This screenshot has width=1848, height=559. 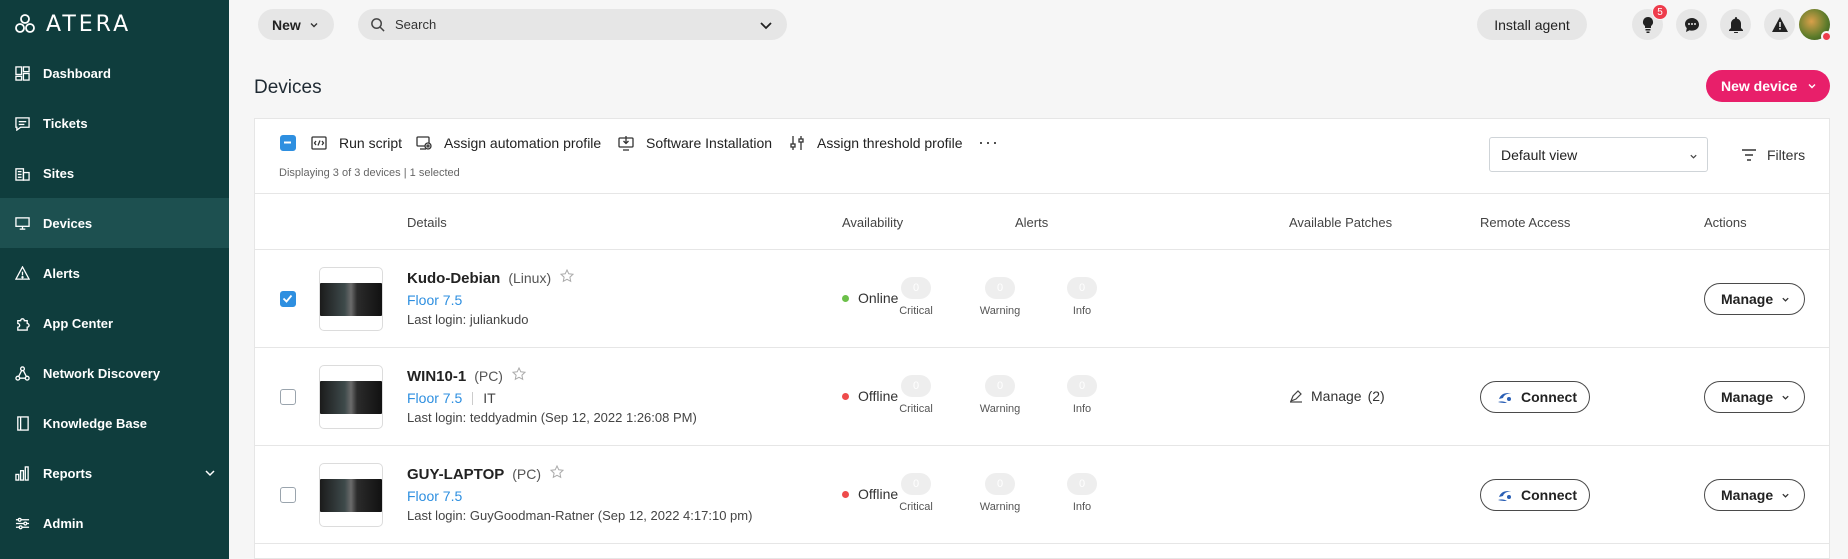 What do you see at coordinates (1650, 22) in the screenshot?
I see `lightbulb-button: 5` at bounding box center [1650, 22].